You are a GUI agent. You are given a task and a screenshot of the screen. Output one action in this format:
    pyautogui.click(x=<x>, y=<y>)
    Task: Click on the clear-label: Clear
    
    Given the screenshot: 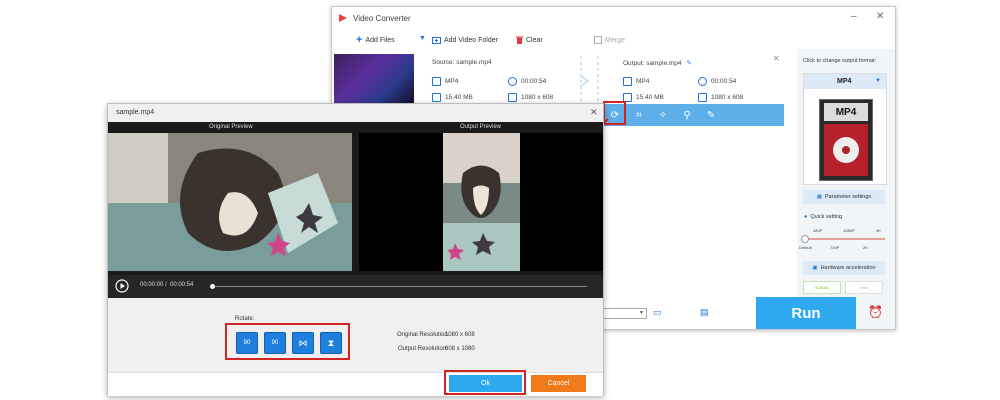 What is the action you would take?
    pyautogui.click(x=534, y=40)
    